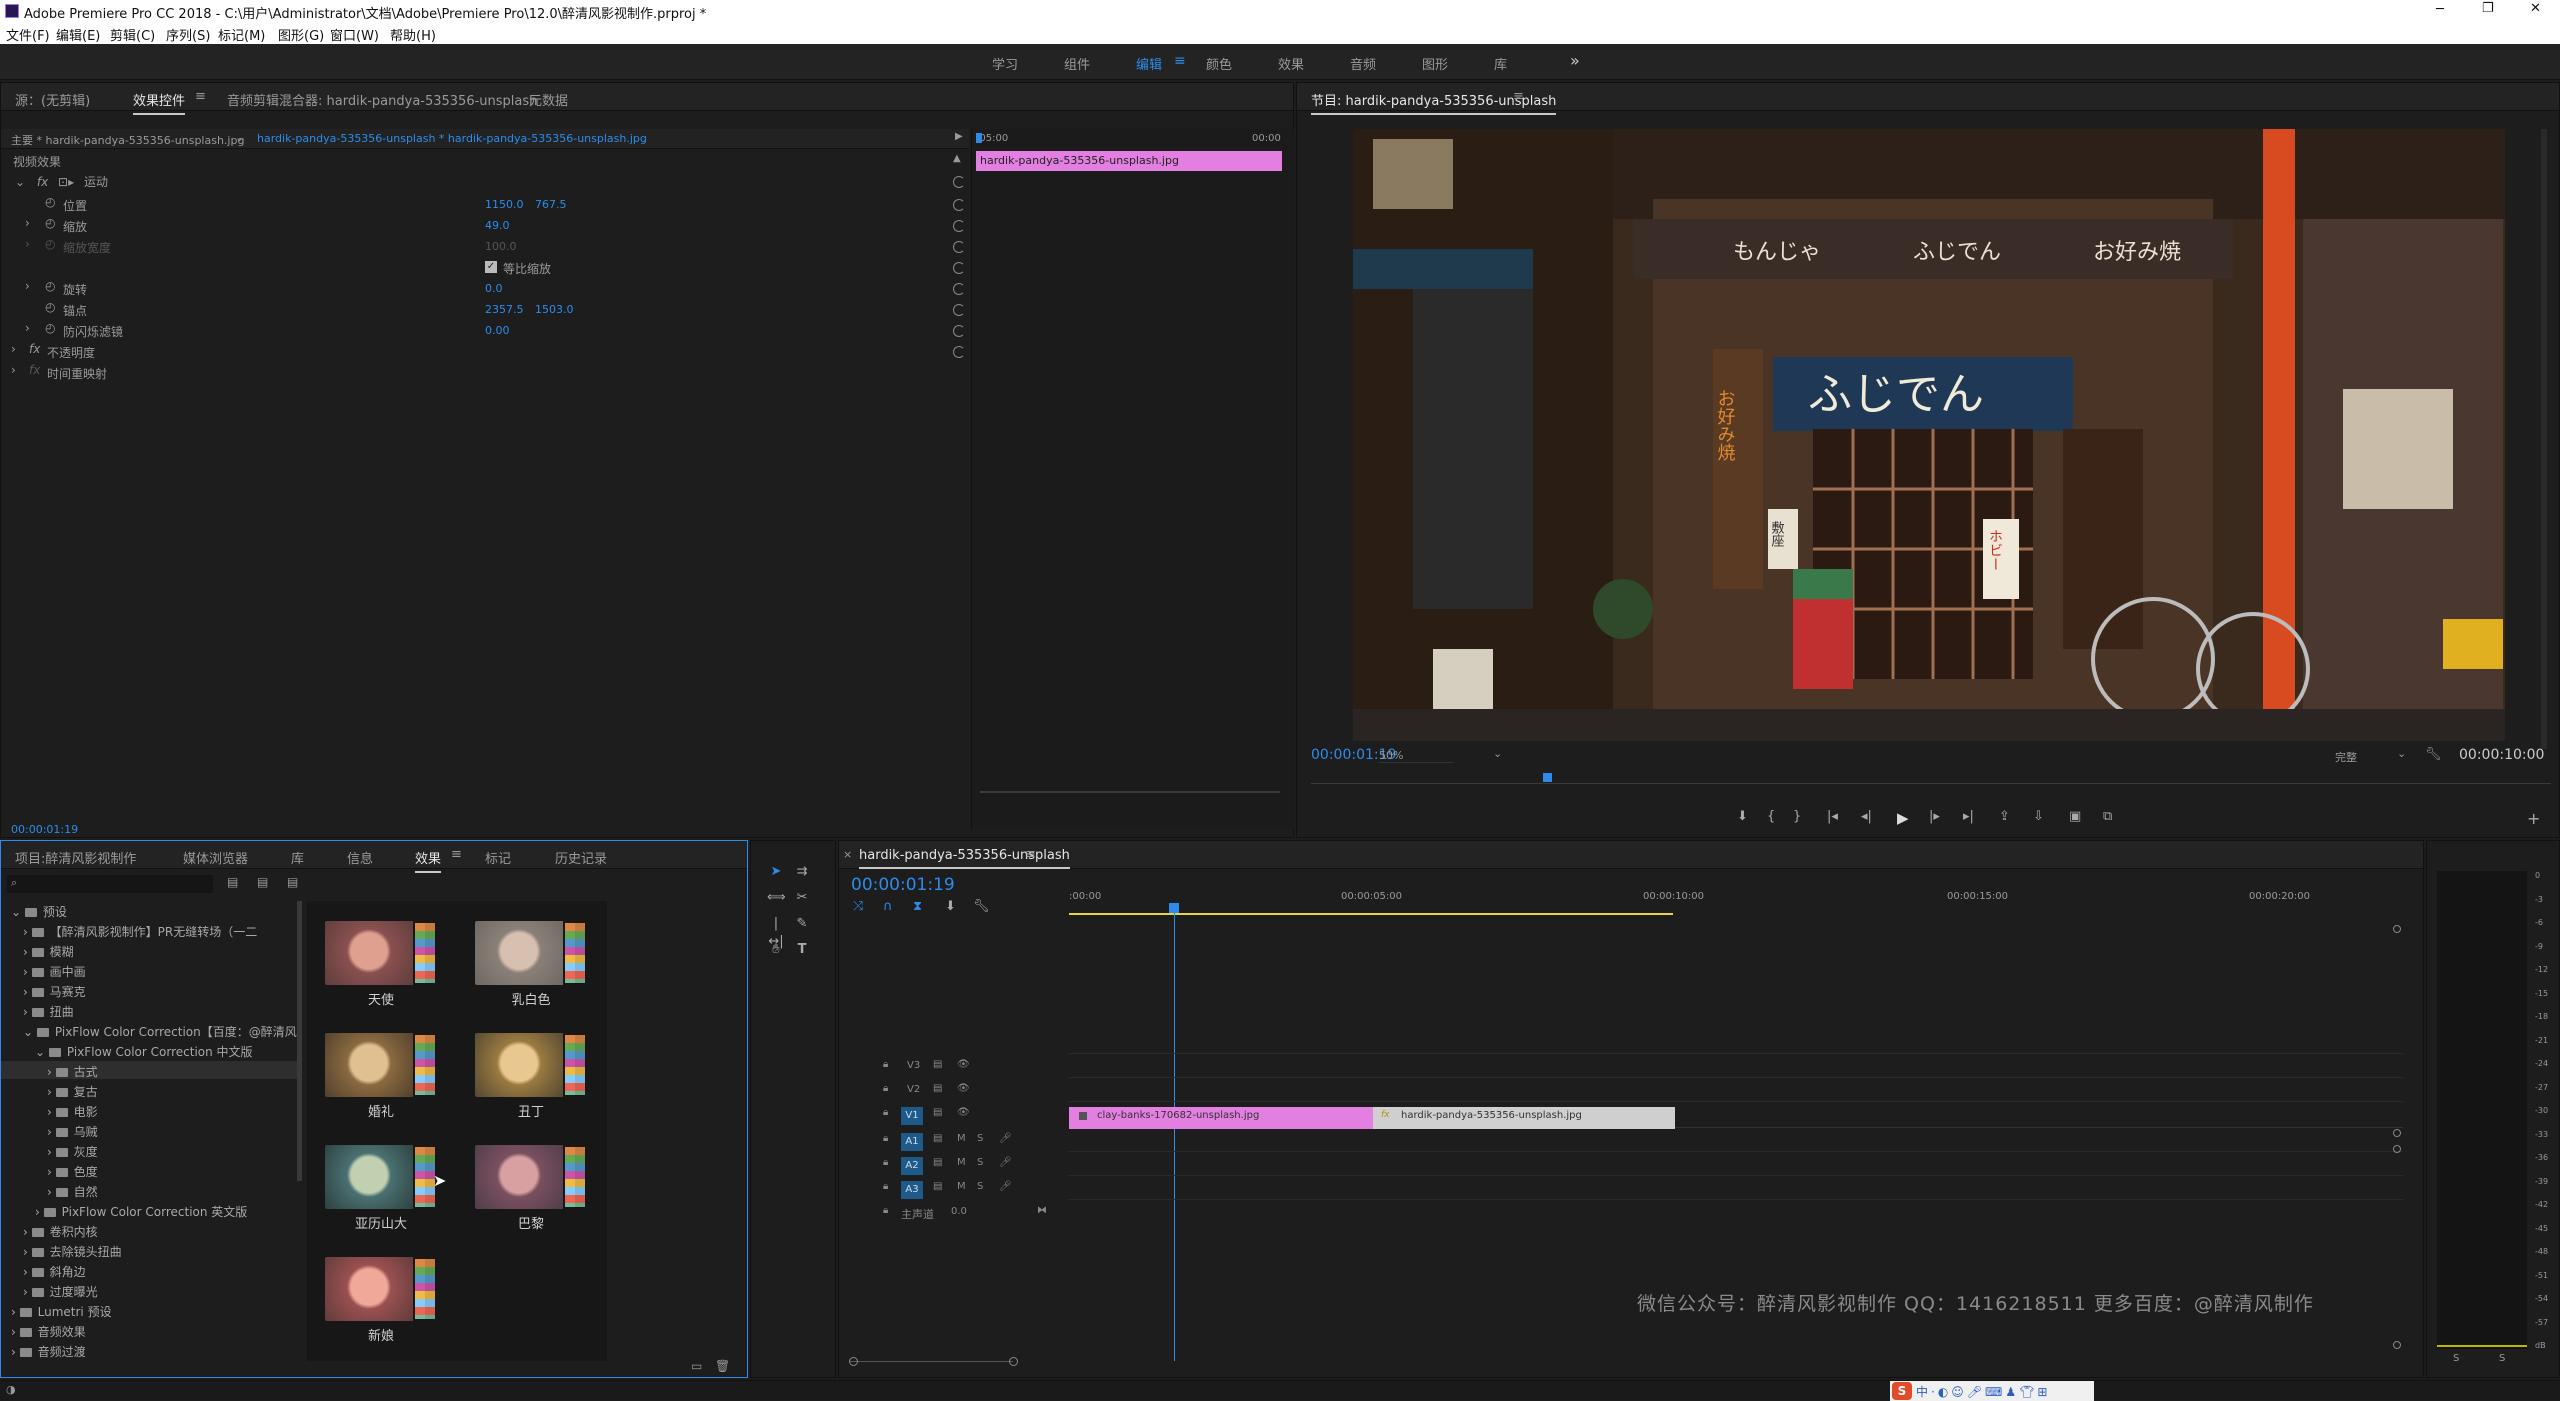 The image size is (2560, 1401). I want to click on opacity-row: › fx 不透明度, so click(483, 352).